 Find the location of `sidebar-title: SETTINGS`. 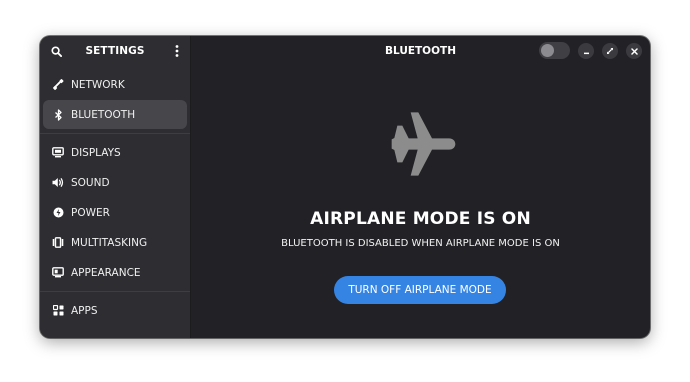

sidebar-title: SETTINGS is located at coordinates (115, 51).